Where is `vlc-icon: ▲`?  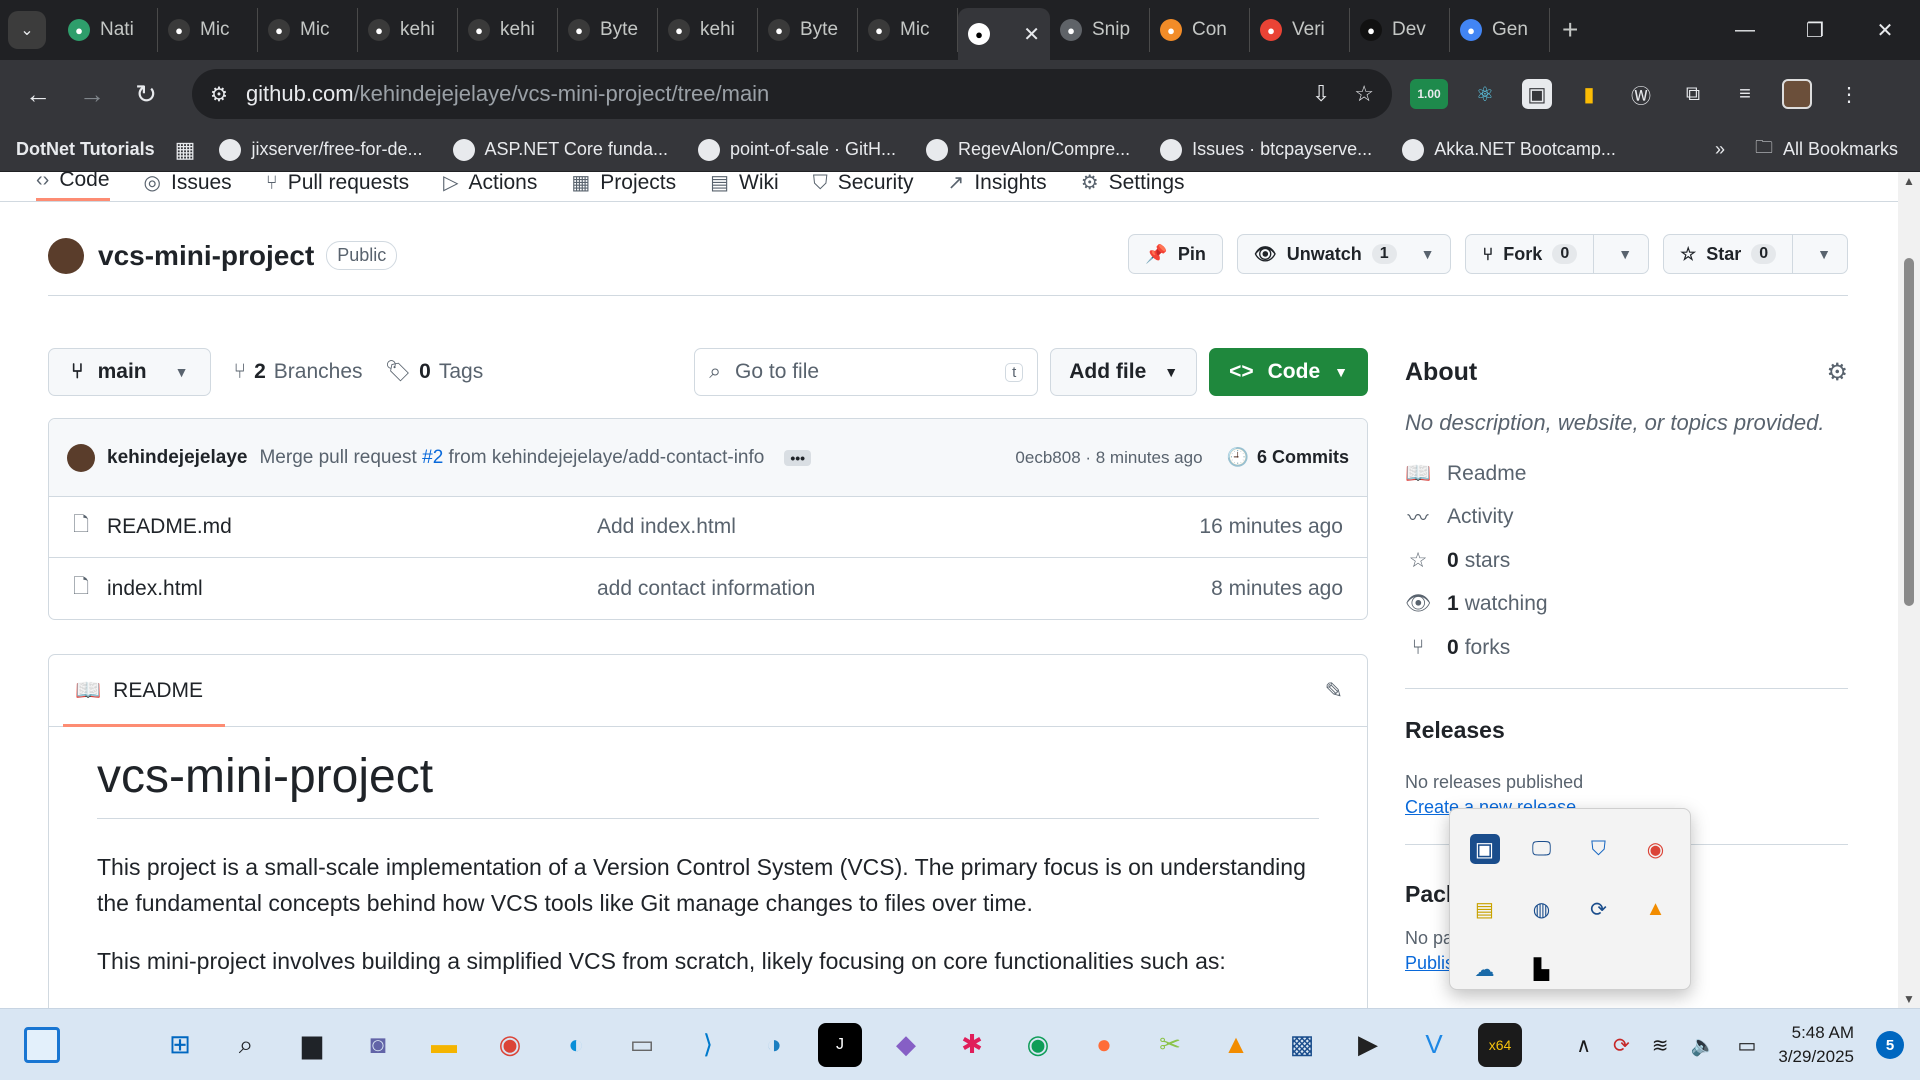 vlc-icon: ▲ is located at coordinates (1236, 1045).